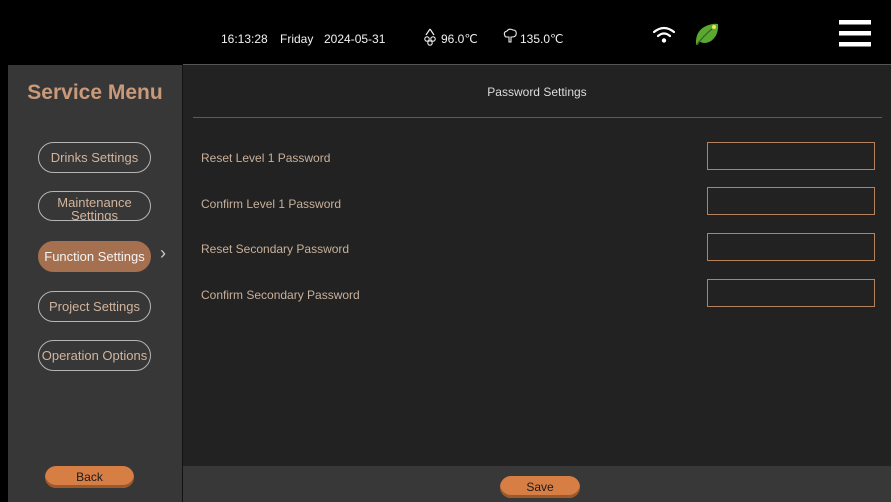 This screenshot has width=891, height=502. What do you see at coordinates (4, 283) in the screenshot?
I see `left-edge` at bounding box center [4, 283].